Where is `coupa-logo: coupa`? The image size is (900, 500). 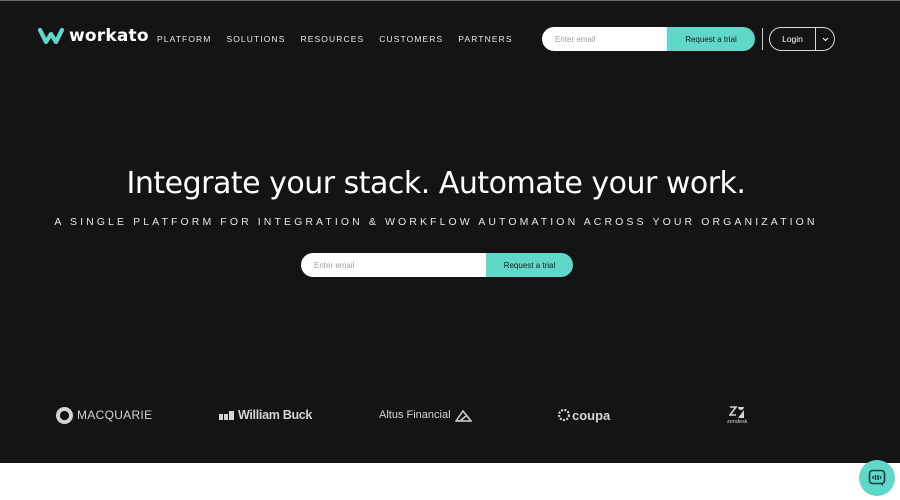 coupa-logo: coupa is located at coordinates (583, 415).